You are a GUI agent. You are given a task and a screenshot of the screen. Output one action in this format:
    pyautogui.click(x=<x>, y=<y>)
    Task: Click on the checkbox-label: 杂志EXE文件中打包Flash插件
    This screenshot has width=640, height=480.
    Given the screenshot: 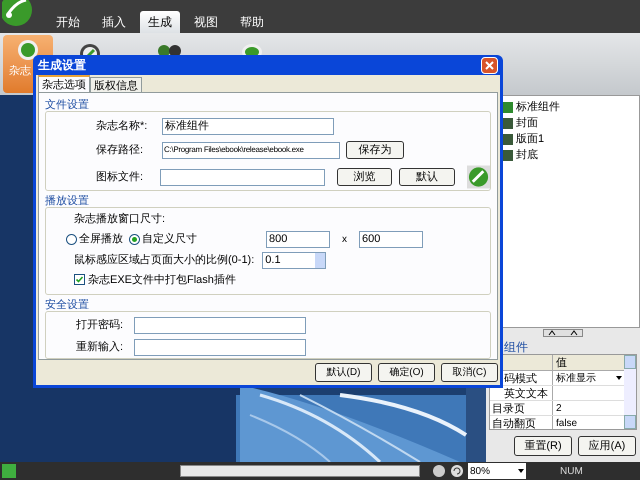 What is the action you would take?
    pyautogui.click(x=162, y=280)
    